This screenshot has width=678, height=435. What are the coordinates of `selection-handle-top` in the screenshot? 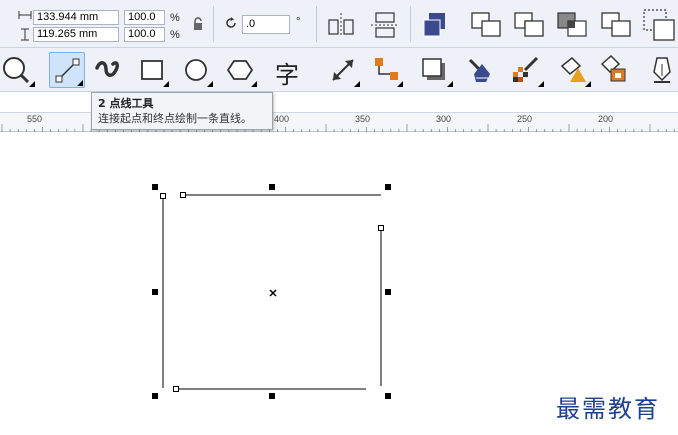 It's located at (272, 187).